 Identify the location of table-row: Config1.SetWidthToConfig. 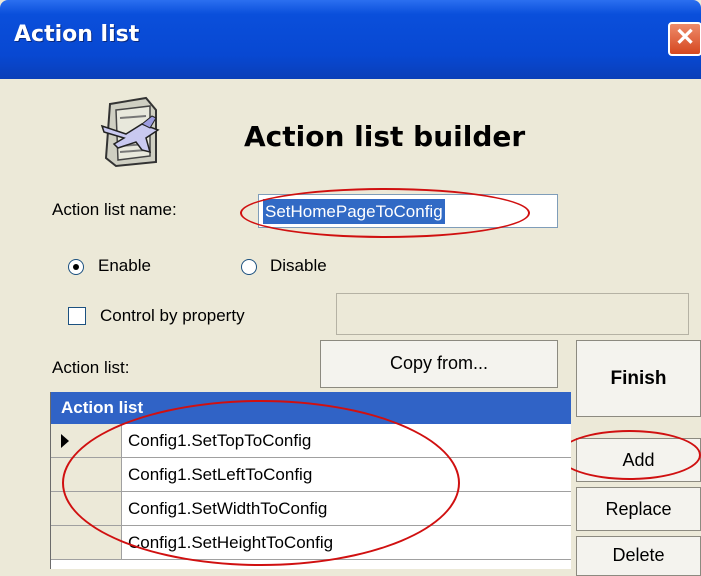
(311, 509).